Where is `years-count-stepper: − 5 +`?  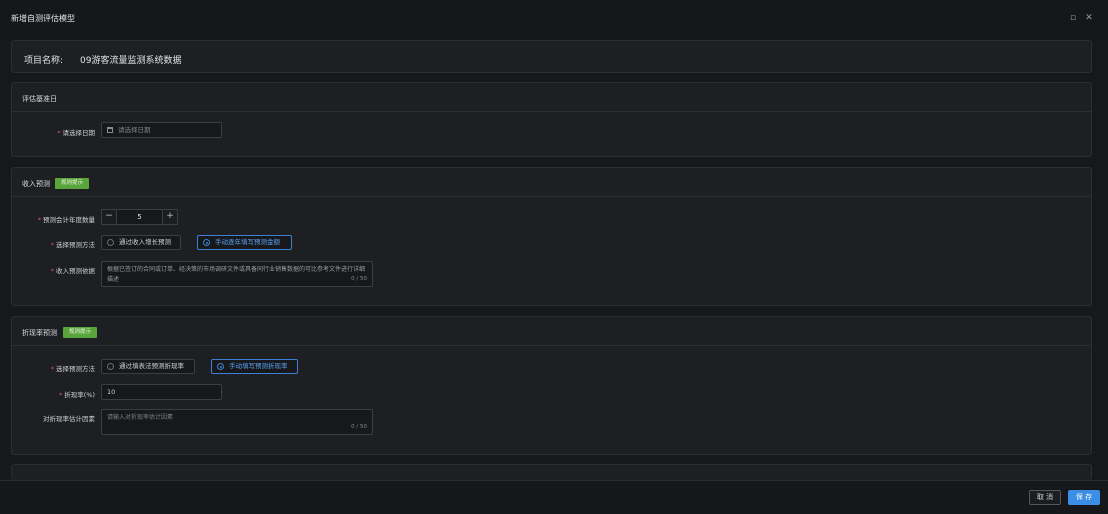
years-count-stepper: − 5 + is located at coordinates (139, 217).